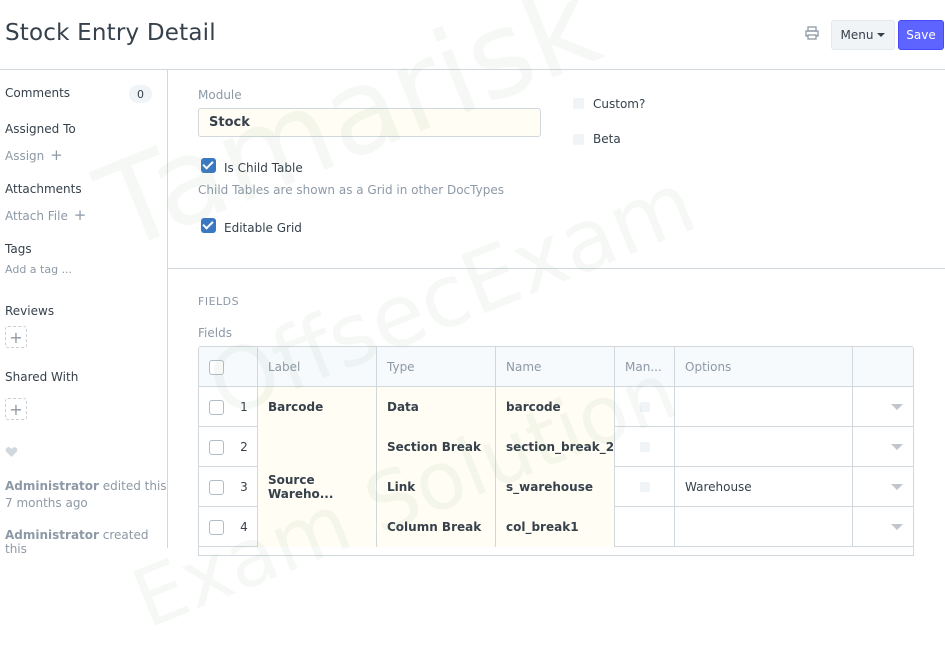  What do you see at coordinates (110, 33) in the screenshot?
I see `page-title: Stock Entry Detail` at bounding box center [110, 33].